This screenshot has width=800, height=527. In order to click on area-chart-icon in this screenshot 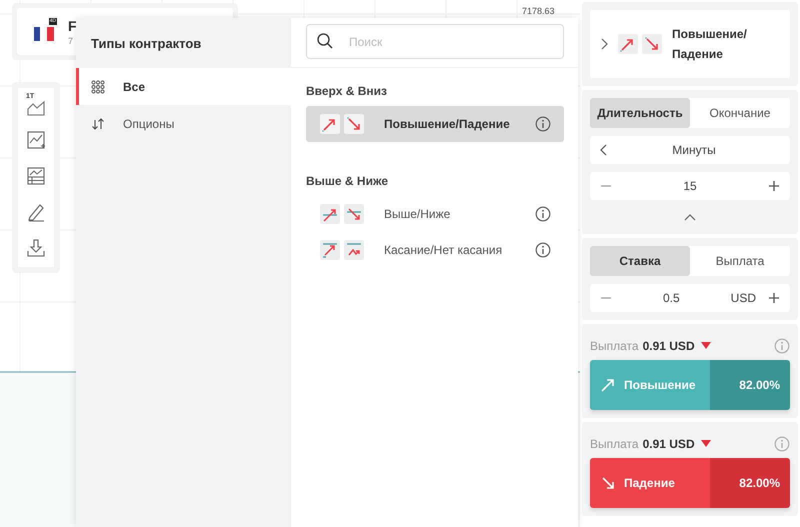, I will do `click(36, 108)`.